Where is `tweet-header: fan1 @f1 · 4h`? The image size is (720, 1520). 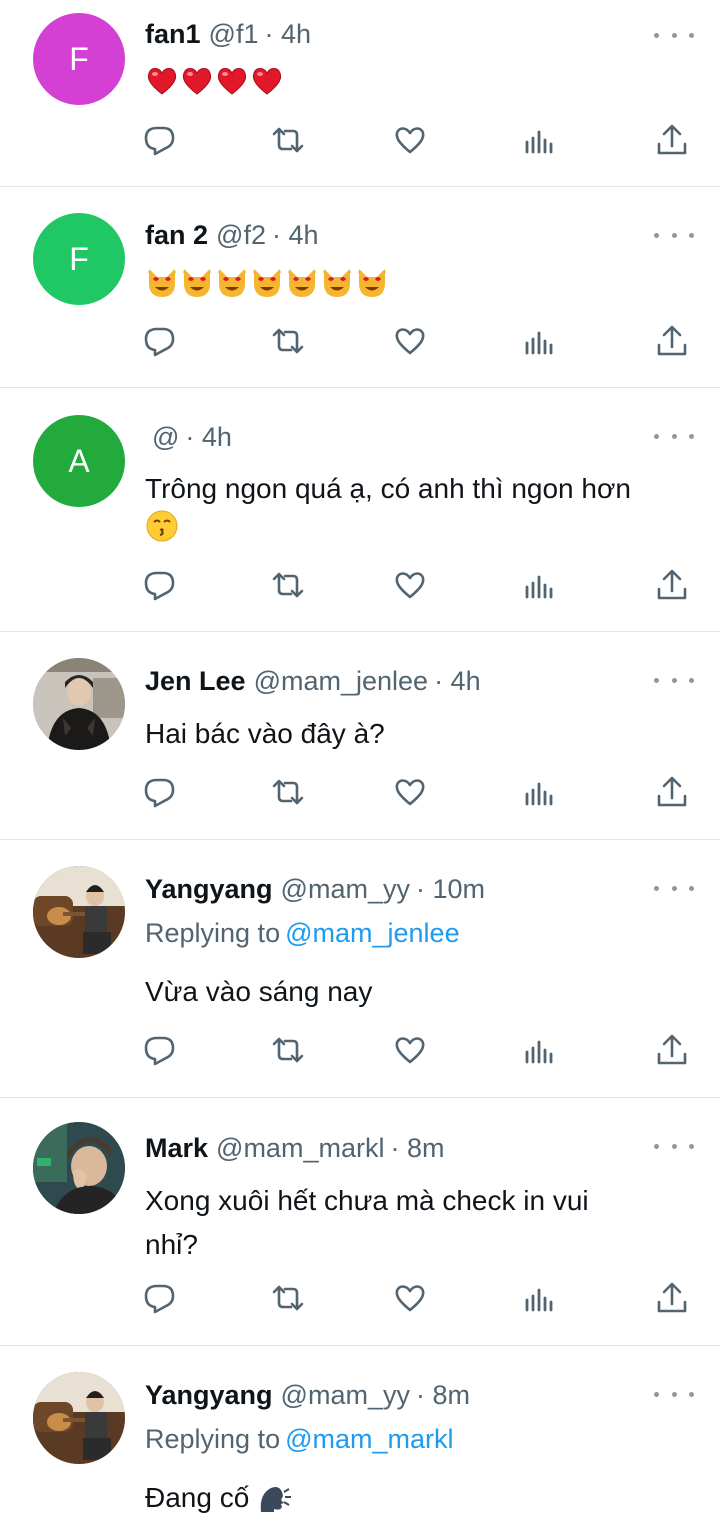
tweet-header: fan1 @f1 · 4h is located at coordinates (228, 34).